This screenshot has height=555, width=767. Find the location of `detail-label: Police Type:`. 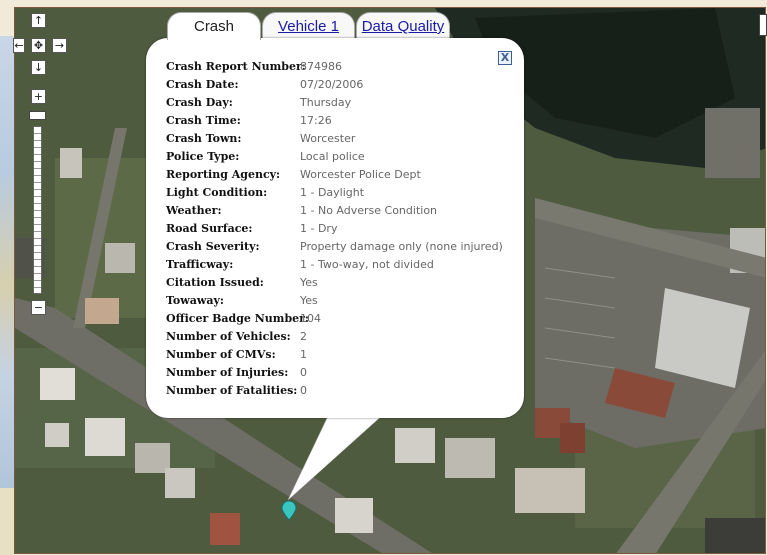

detail-label: Police Type: is located at coordinates (203, 156).